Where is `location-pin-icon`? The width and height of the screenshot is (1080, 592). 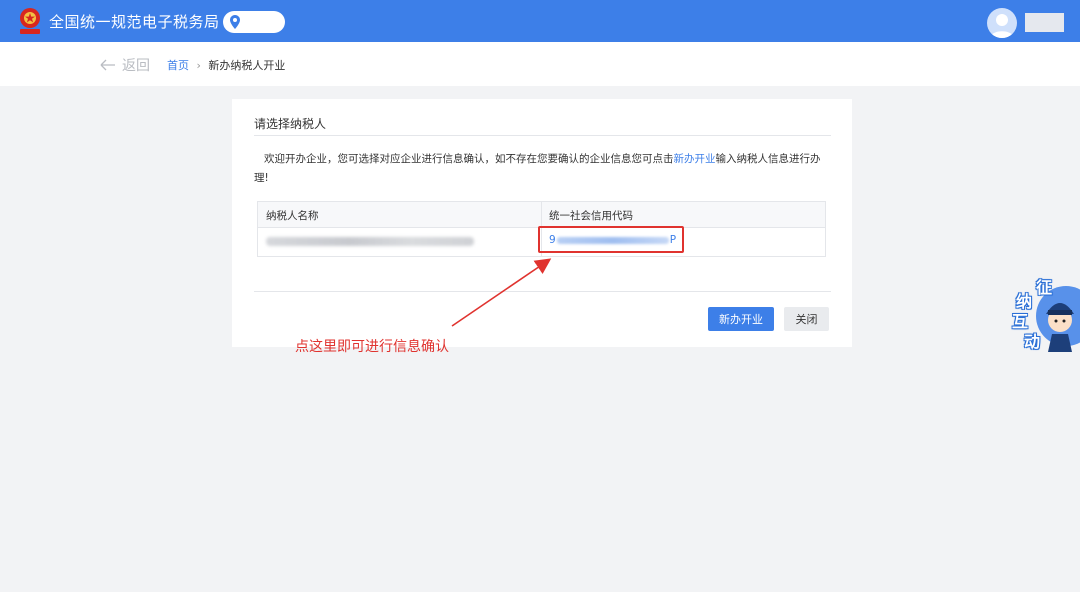 location-pin-icon is located at coordinates (235, 22).